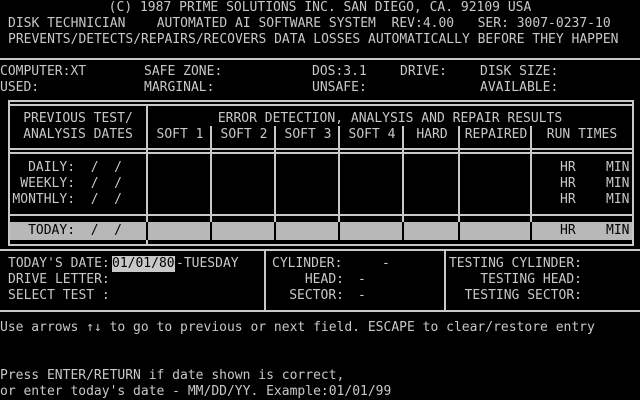 This screenshot has width=640, height=400. What do you see at coordinates (321, 149) in the screenshot?
I see `header-body-rule` at bounding box center [321, 149].